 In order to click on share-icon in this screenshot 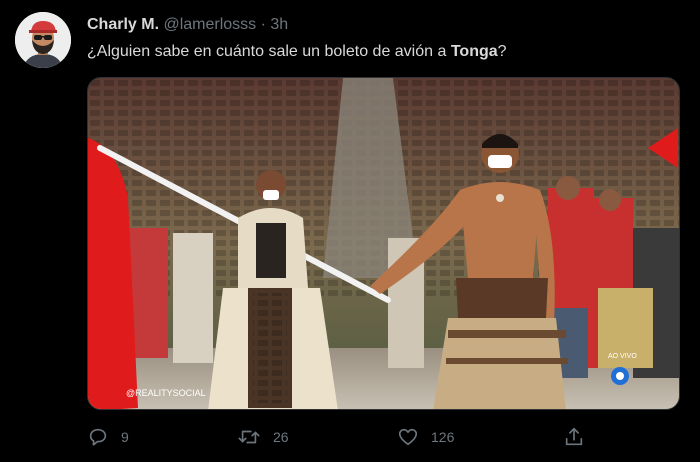, I will do `click(574, 437)`.